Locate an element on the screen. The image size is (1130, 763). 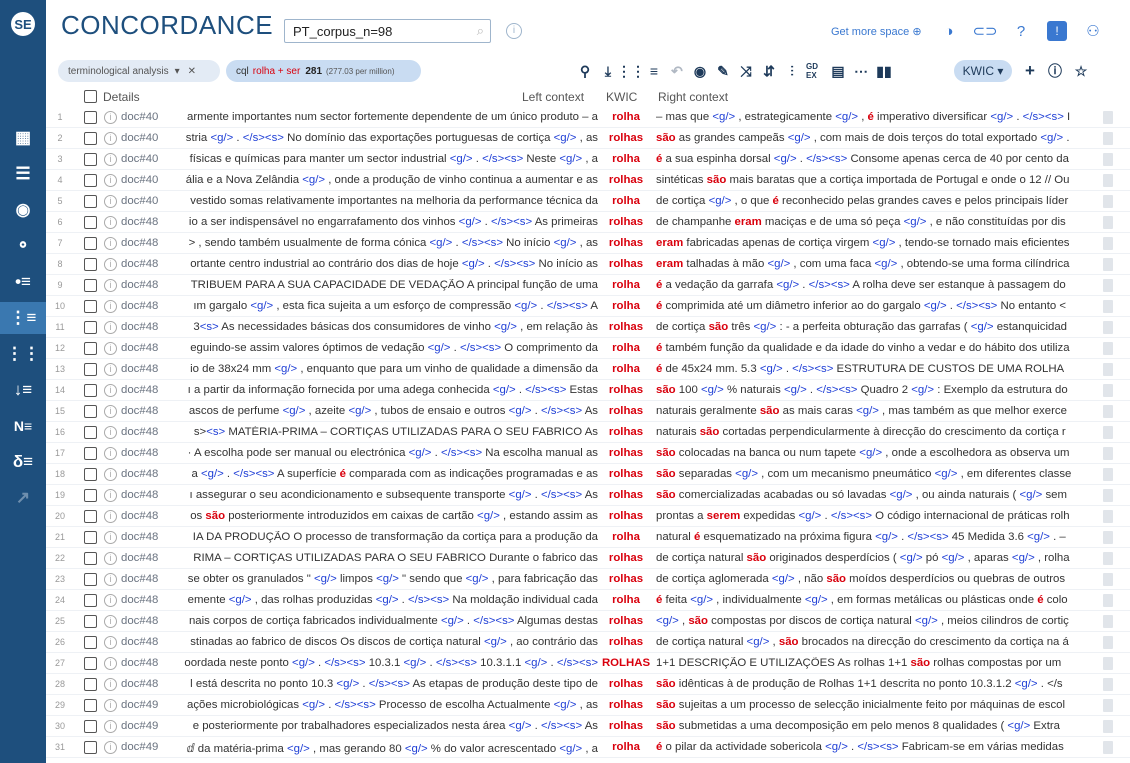
trends-icon: ↗ is located at coordinates (23, 498).